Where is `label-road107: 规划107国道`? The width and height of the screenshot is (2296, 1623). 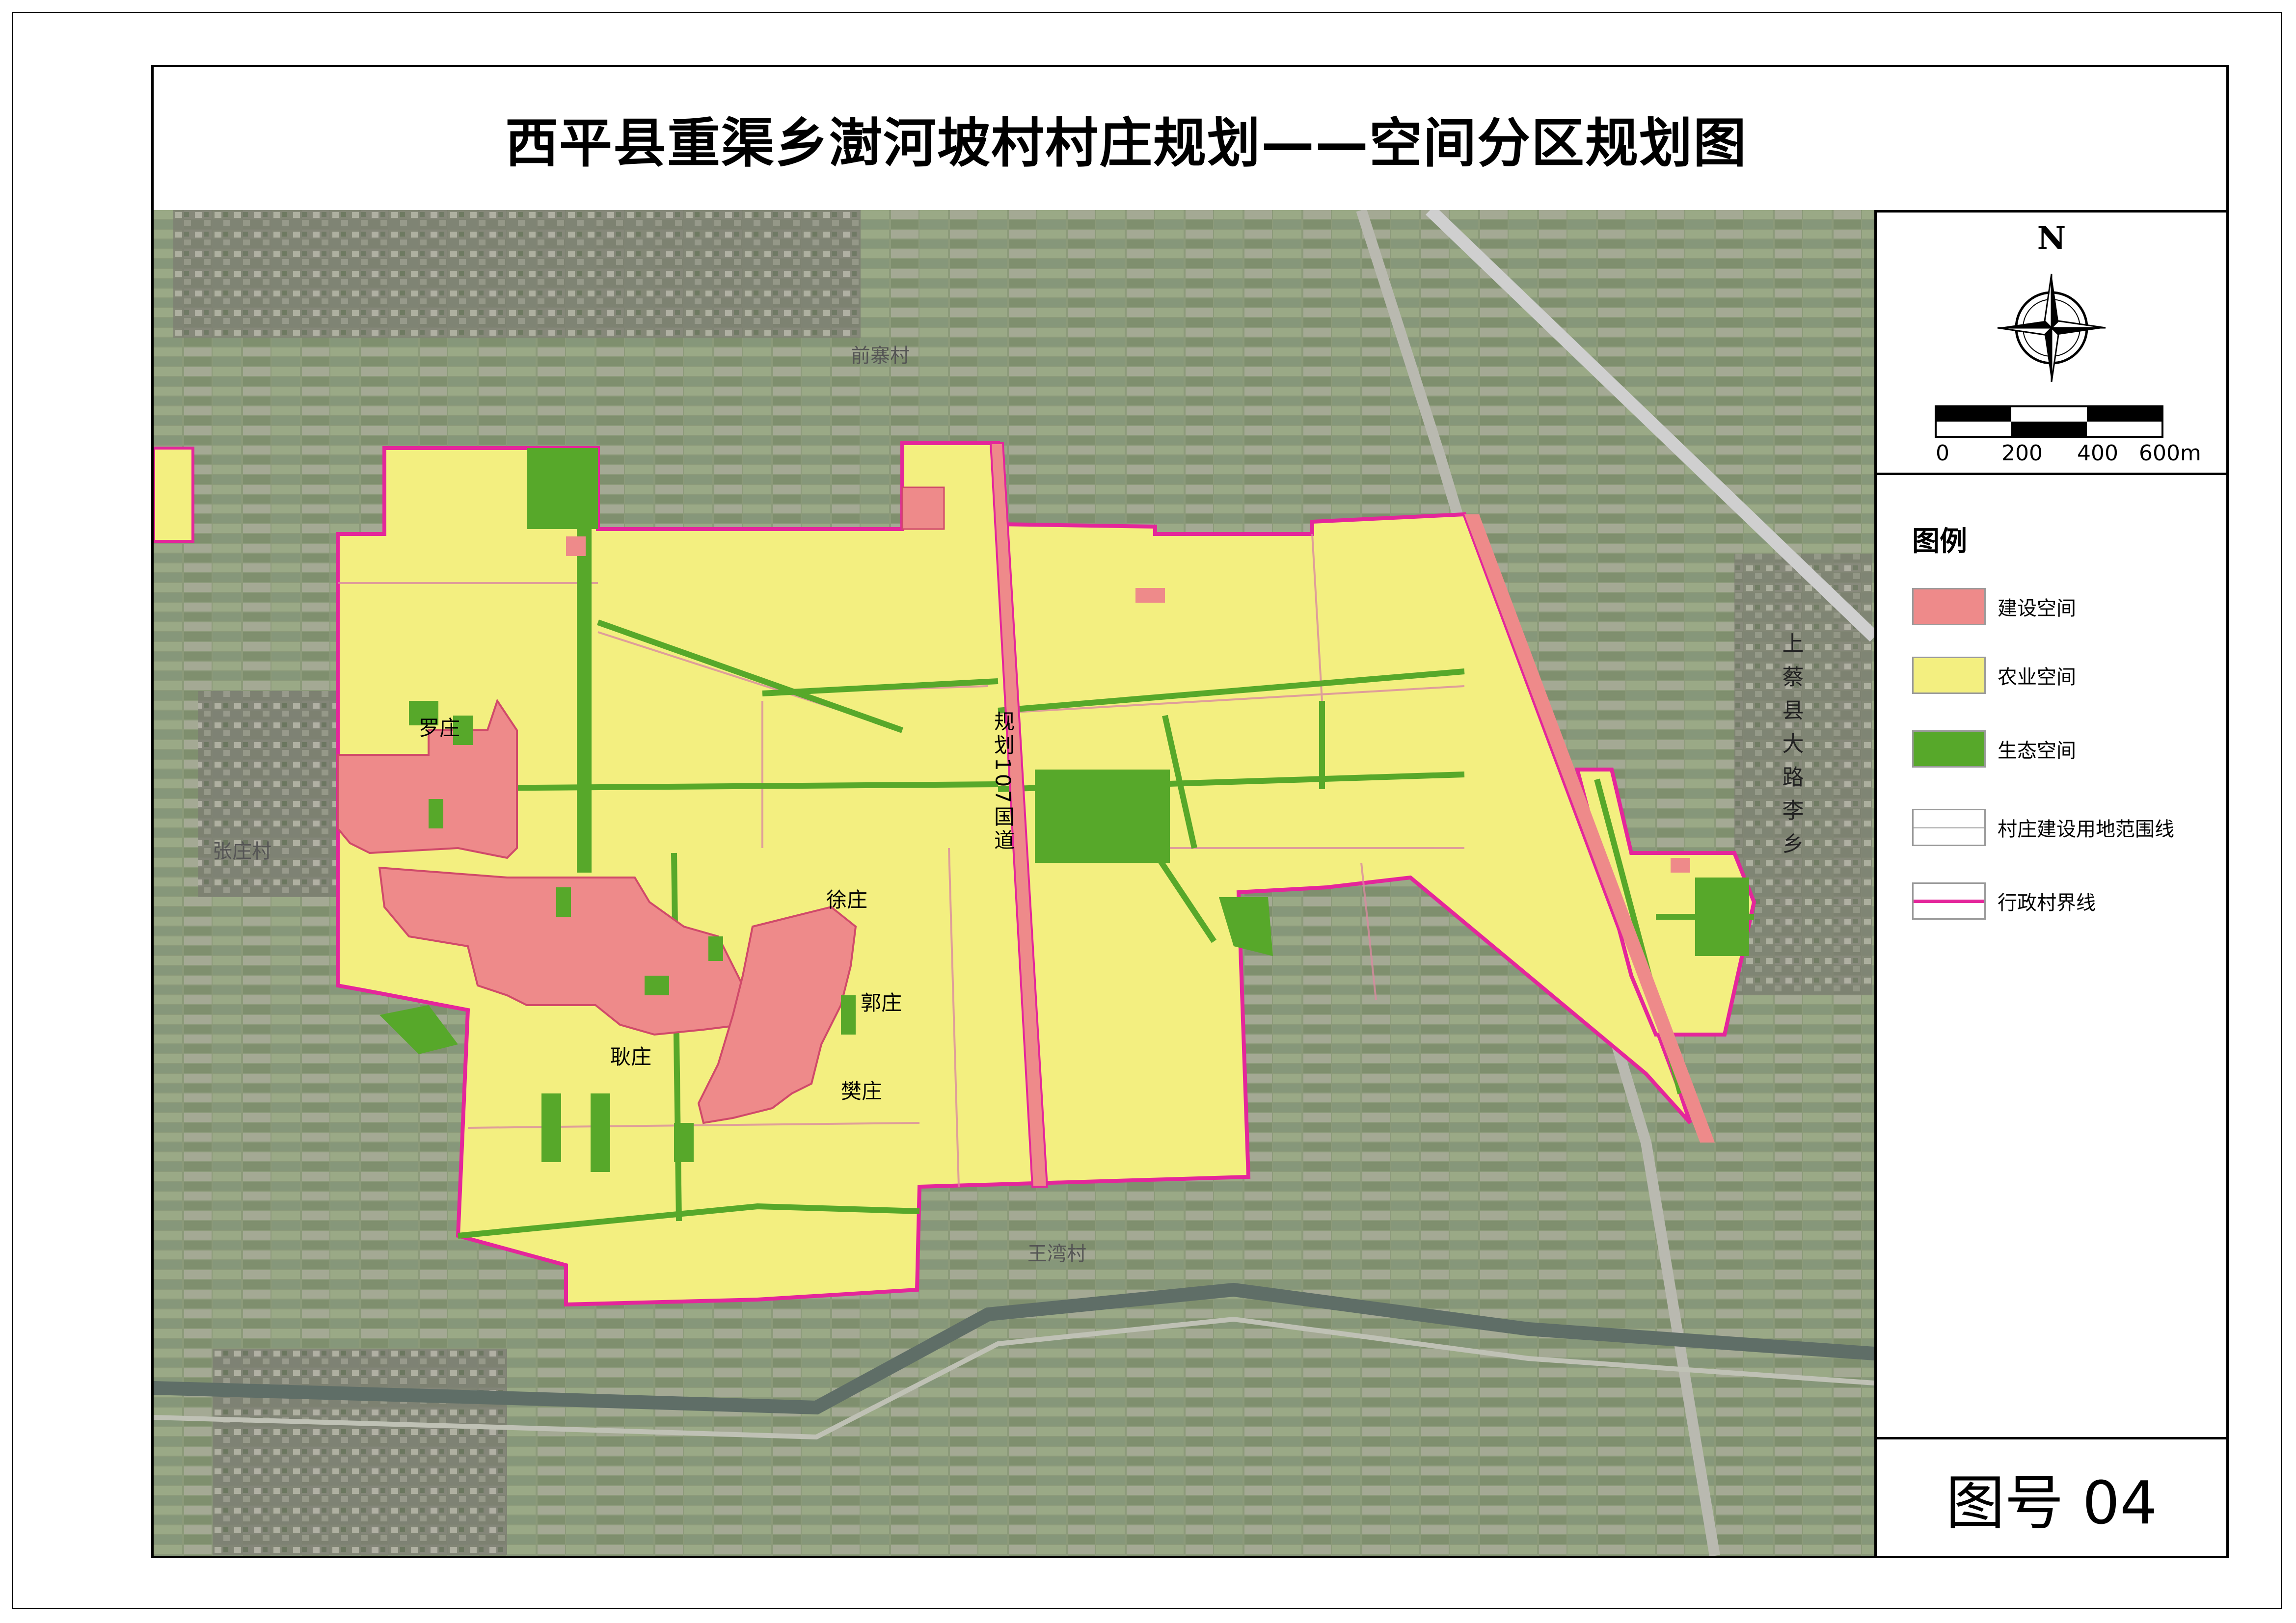 label-road107: 规划107国道 is located at coordinates (1003, 782).